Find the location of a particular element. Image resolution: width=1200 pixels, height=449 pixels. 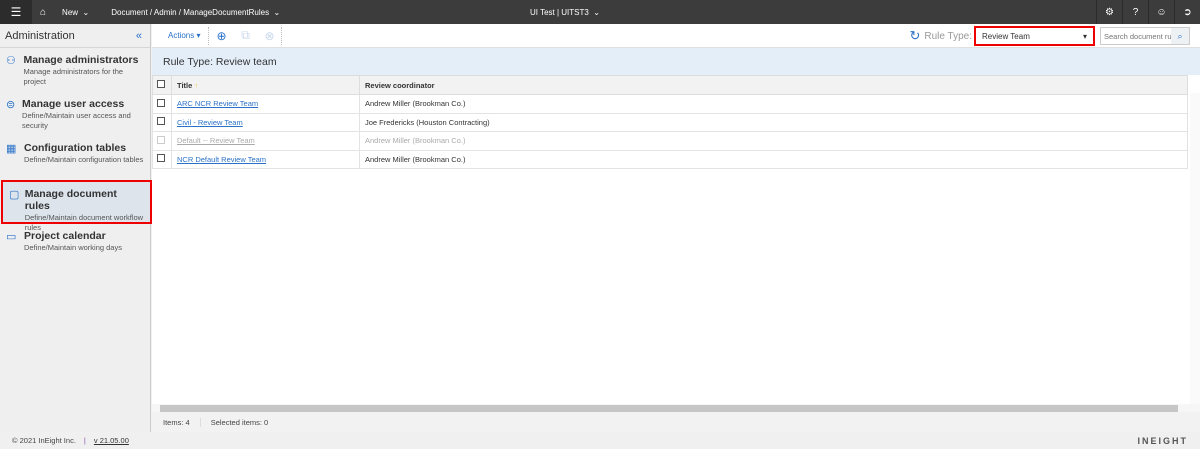

delete-icon: ⊗ is located at coordinates (269, 36).